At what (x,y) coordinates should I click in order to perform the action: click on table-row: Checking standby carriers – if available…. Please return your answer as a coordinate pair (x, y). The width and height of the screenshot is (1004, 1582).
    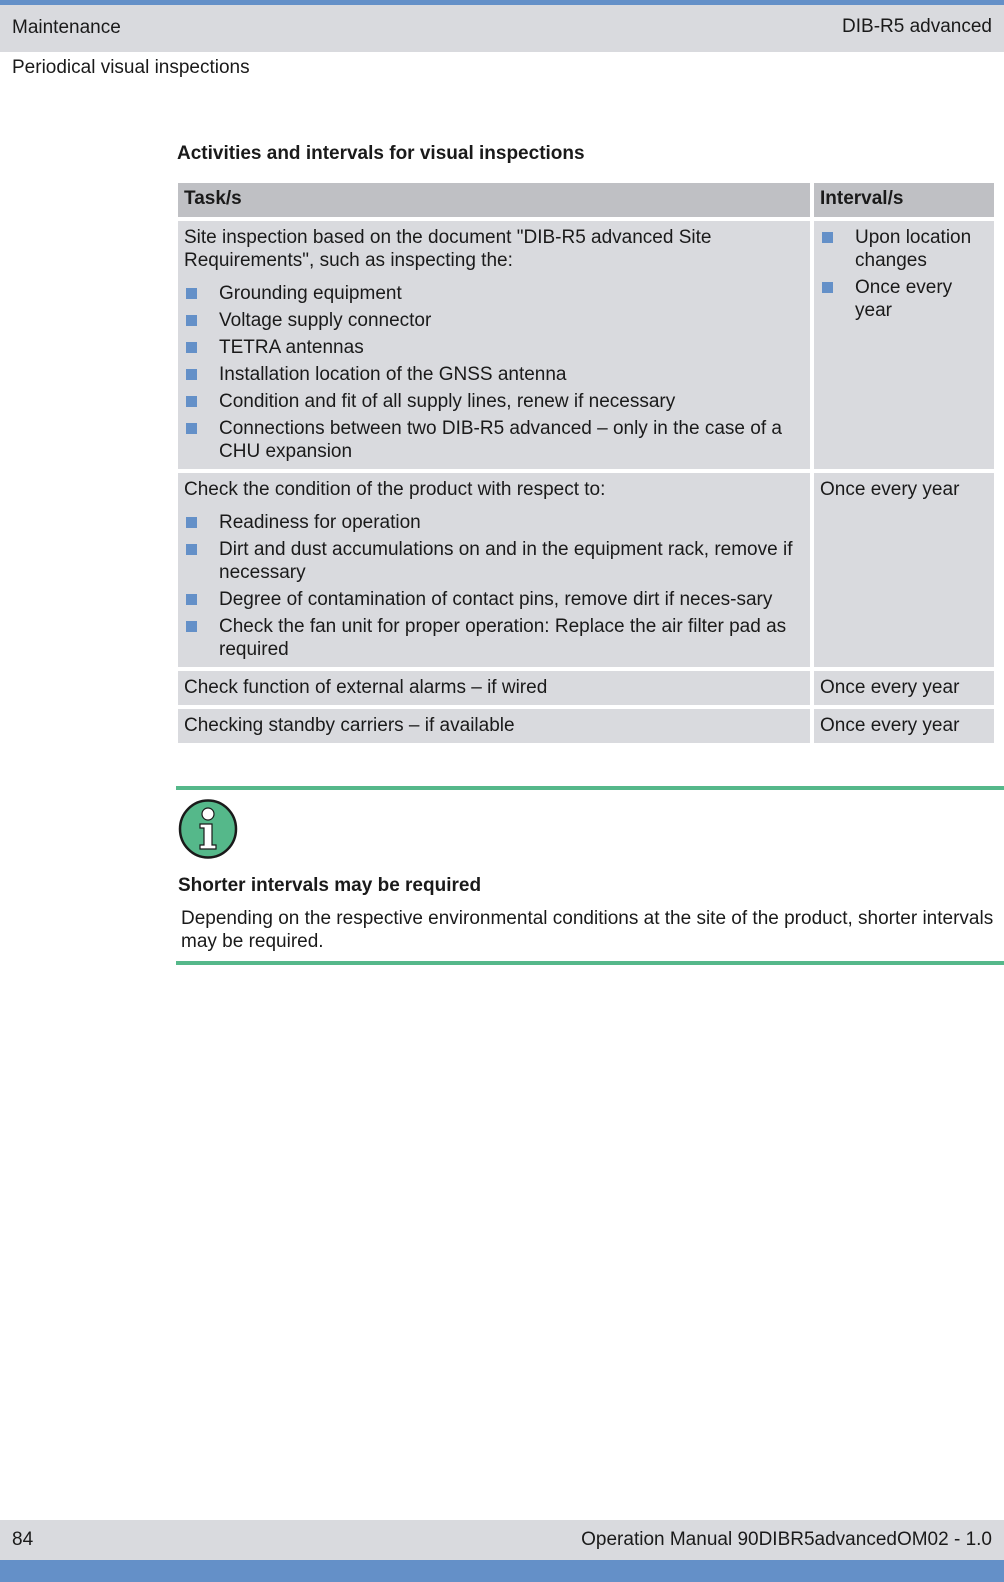
    Looking at the image, I should click on (586, 726).